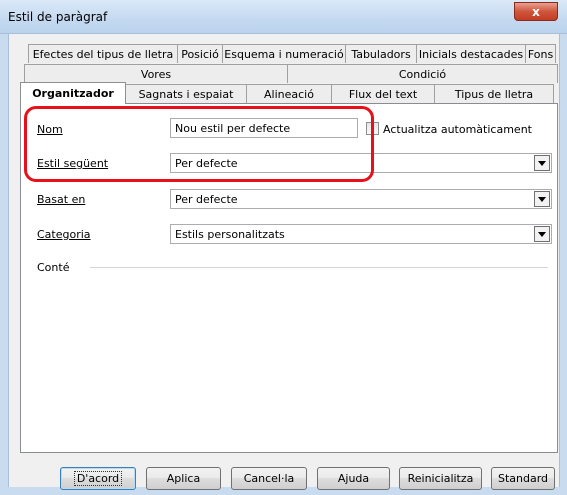  I want to click on tab-indents-spacing: Sagnats i espaiat, so click(186, 93).